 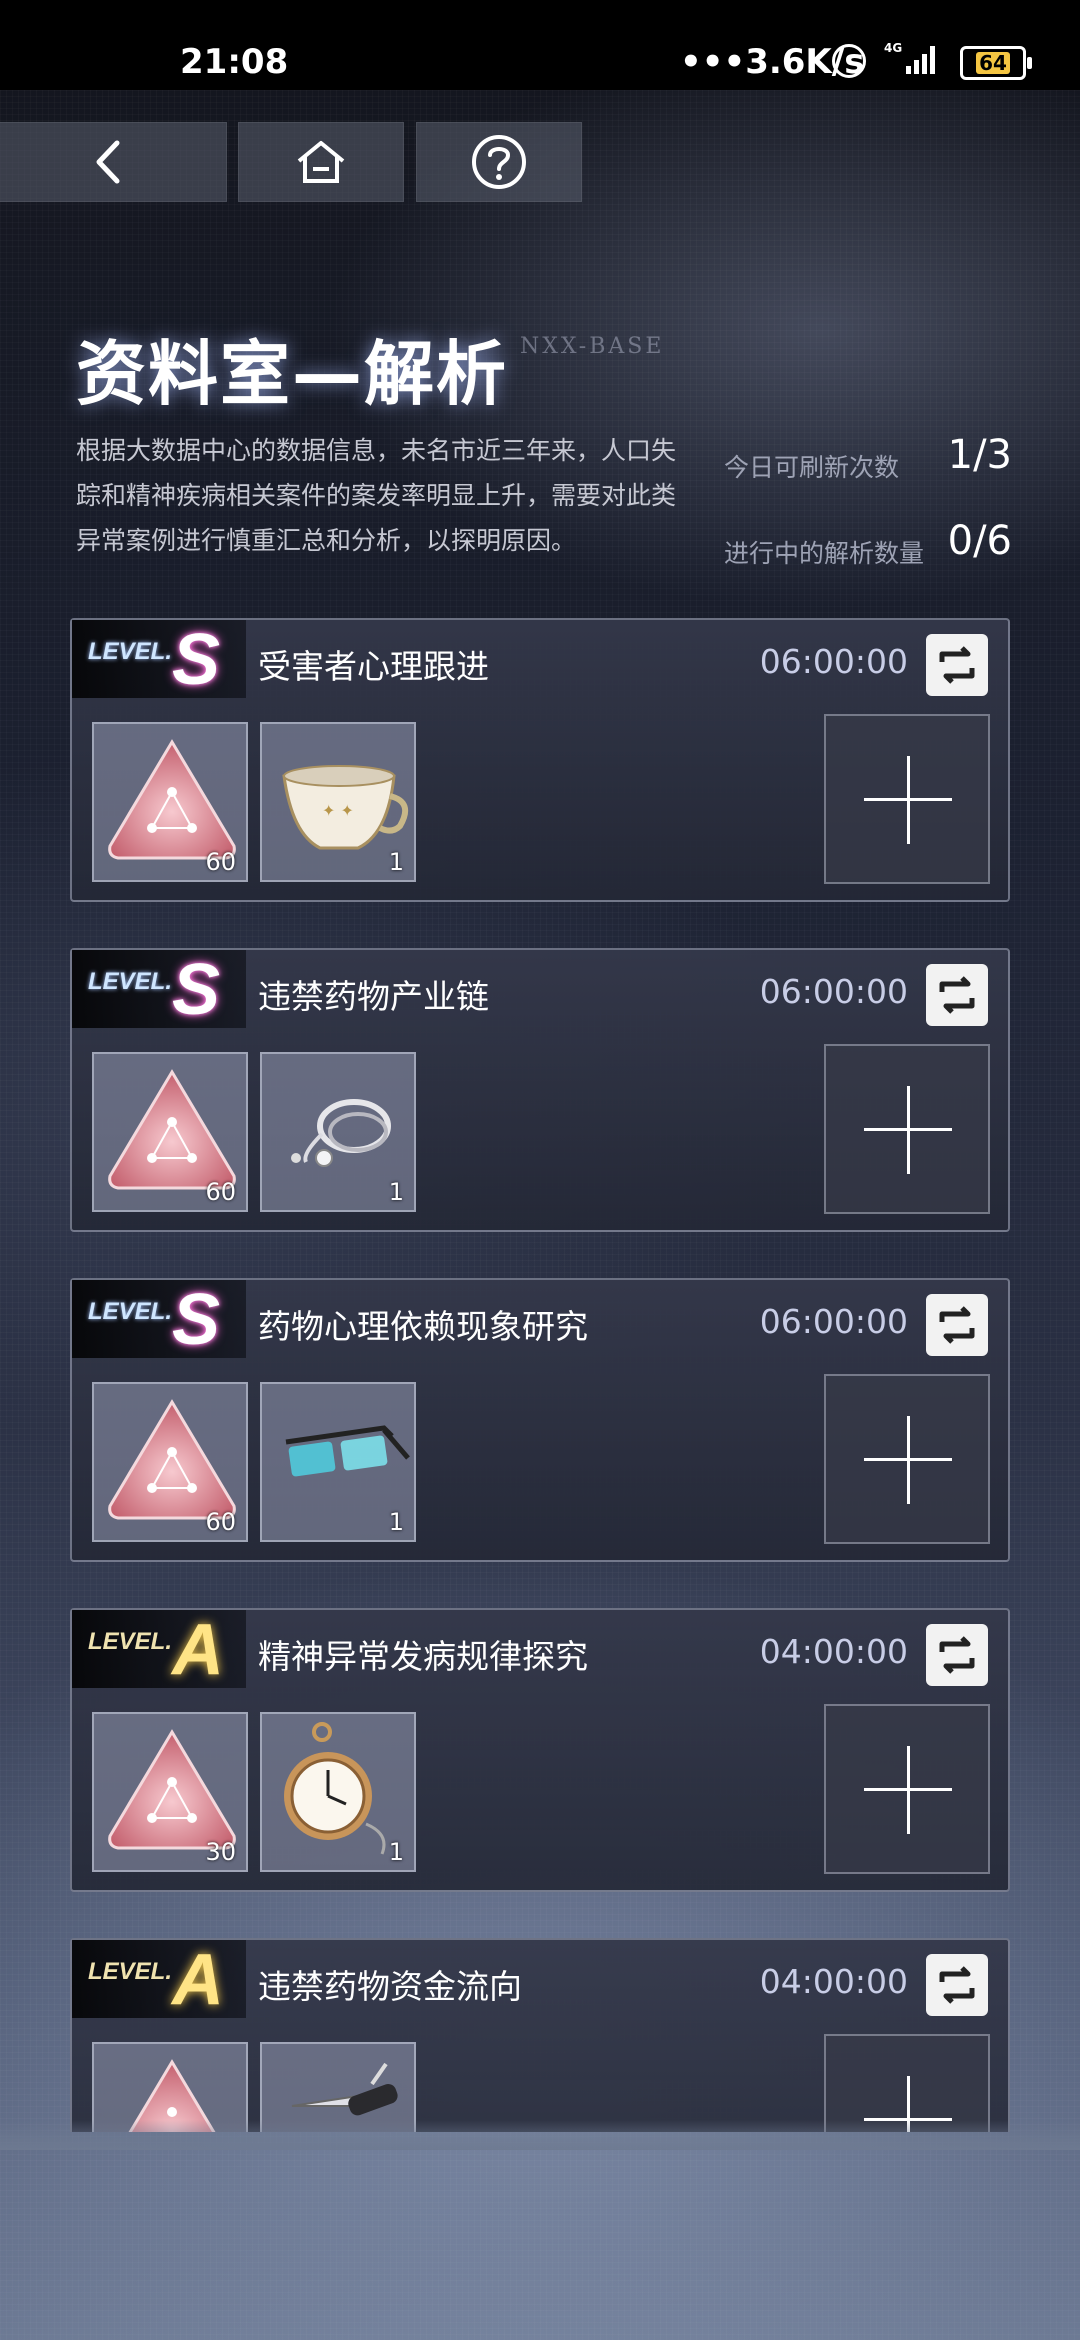 What do you see at coordinates (824, 553) in the screenshot?
I see `active-count-label: 进行中的解析数量` at bounding box center [824, 553].